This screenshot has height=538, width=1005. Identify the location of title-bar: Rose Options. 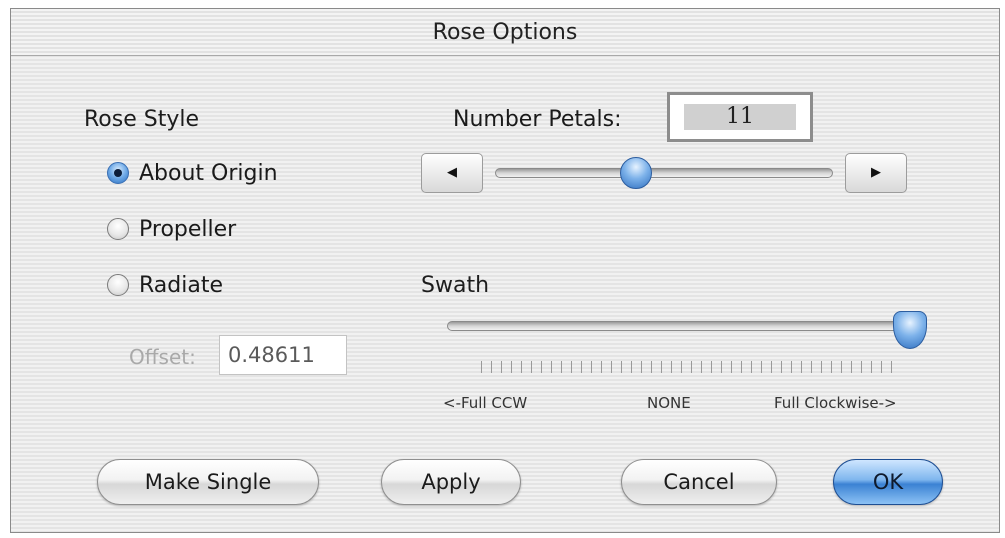
(505, 32).